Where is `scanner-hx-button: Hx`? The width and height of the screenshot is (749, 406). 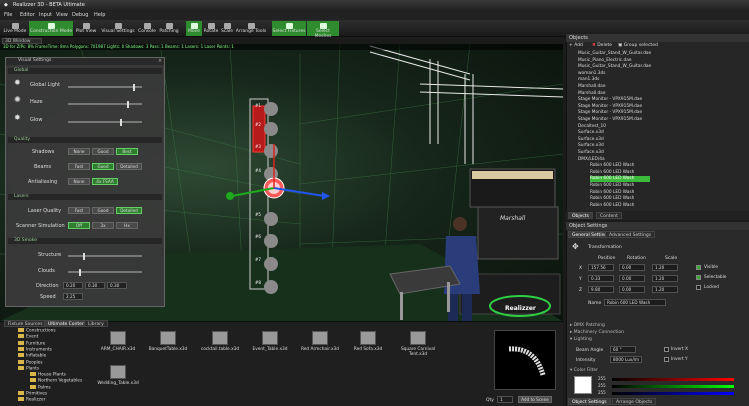 scanner-hx-button: Hx is located at coordinates (127, 225).